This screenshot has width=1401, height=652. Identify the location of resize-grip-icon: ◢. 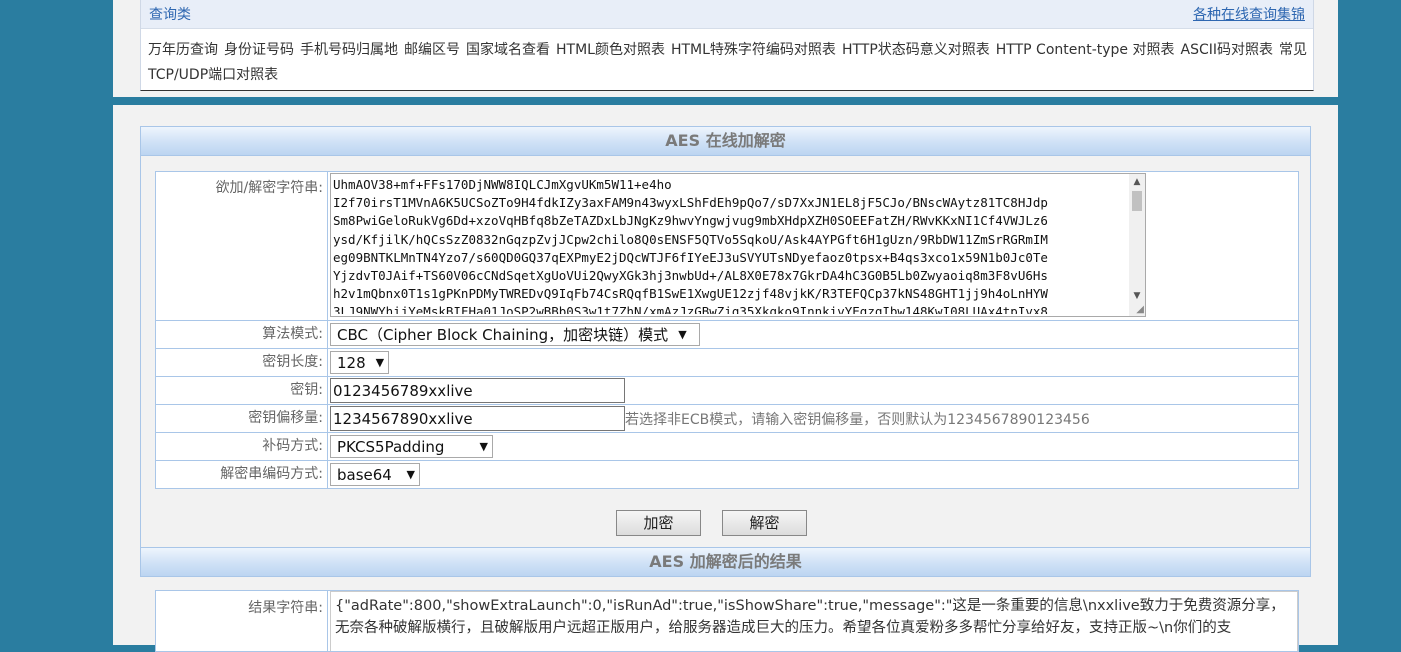
(1139, 310).